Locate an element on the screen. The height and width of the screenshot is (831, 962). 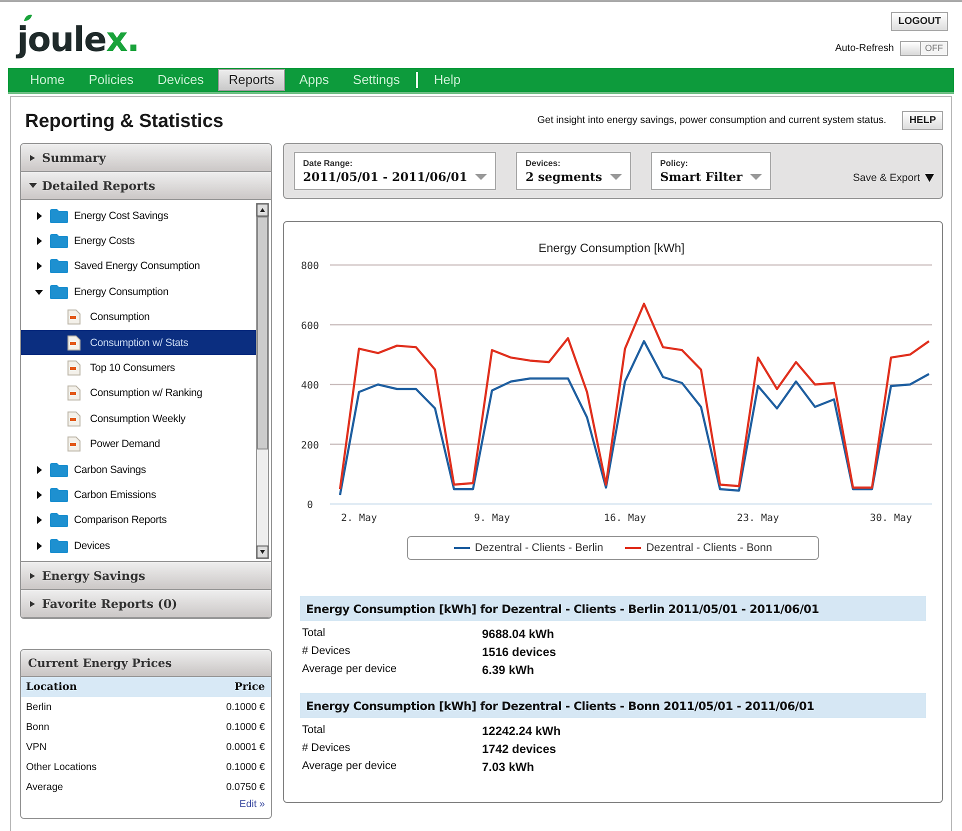
save-export-menu: Save & Export is located at coordinates (893, 178).